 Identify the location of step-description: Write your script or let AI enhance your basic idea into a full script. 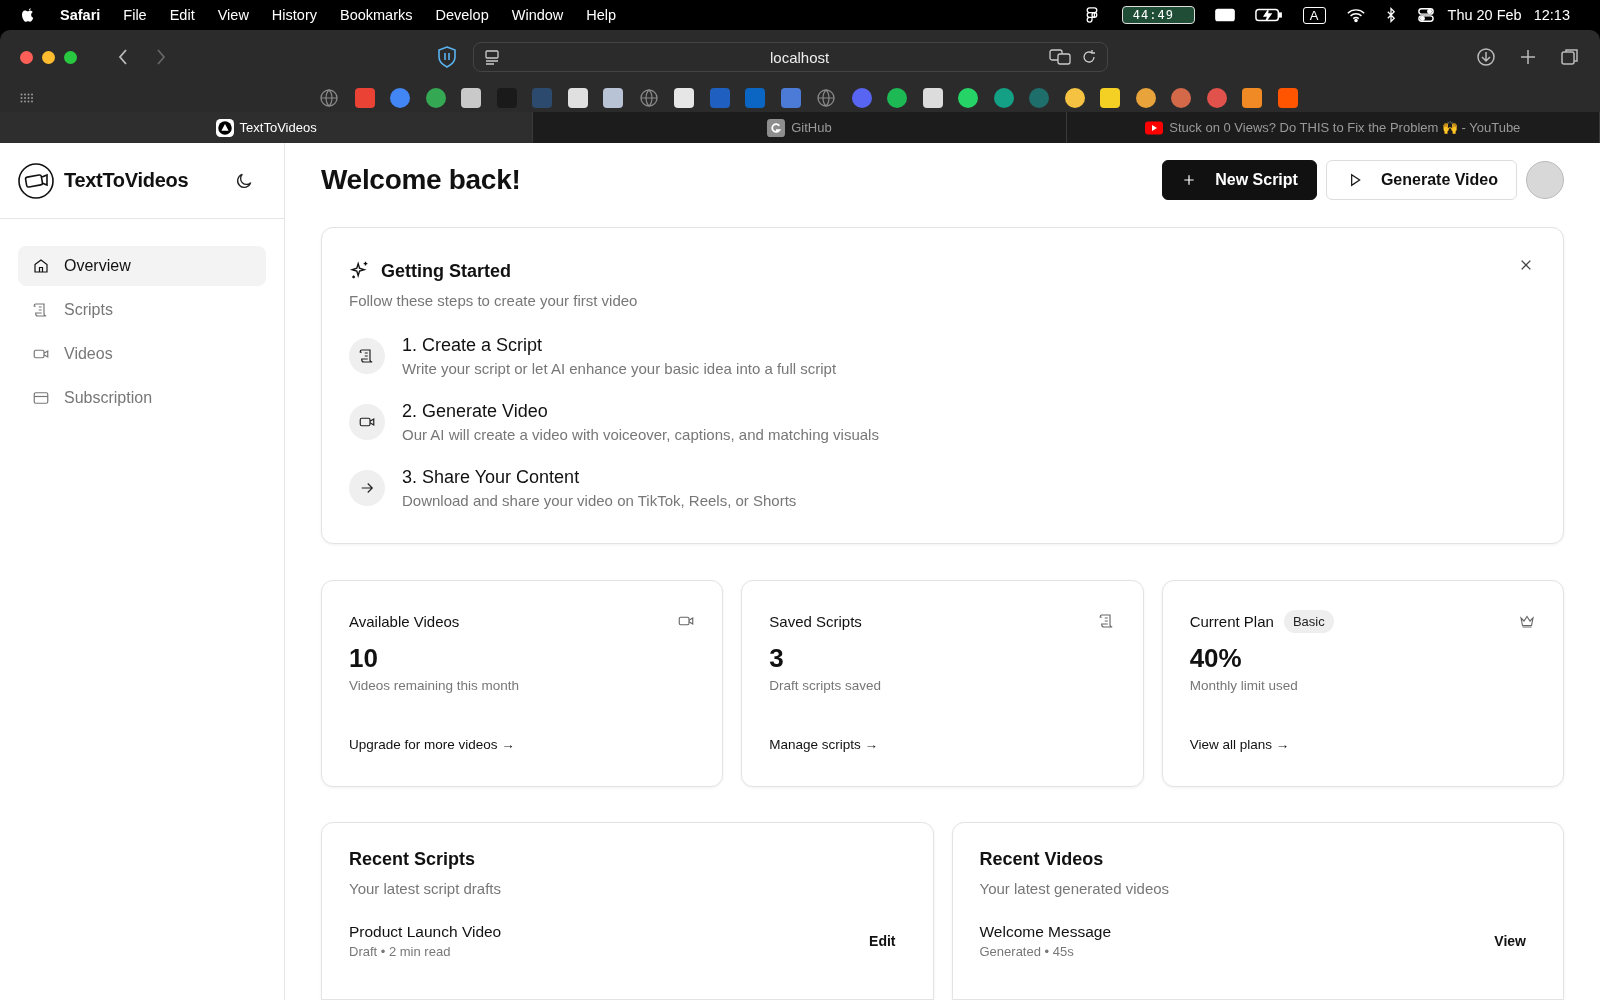
(619, 368).